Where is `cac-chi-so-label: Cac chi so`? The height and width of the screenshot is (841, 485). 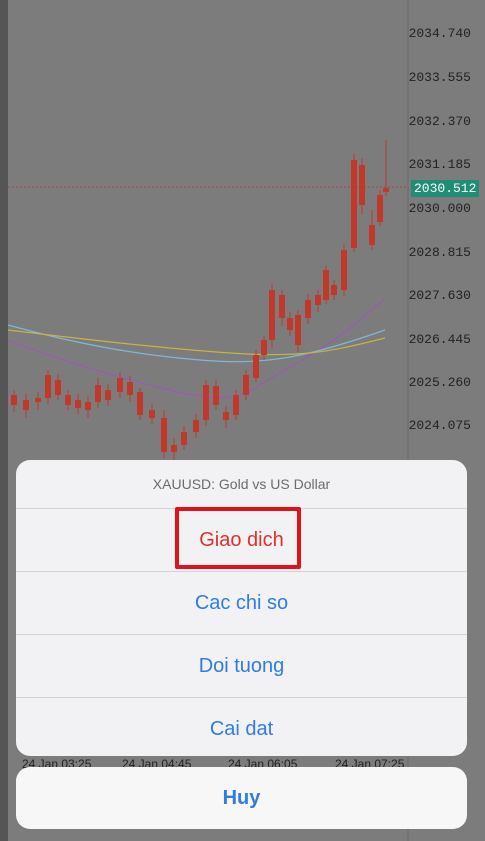 cac-chi-so-label: Cac chi so is located at coordinates (241, 602).